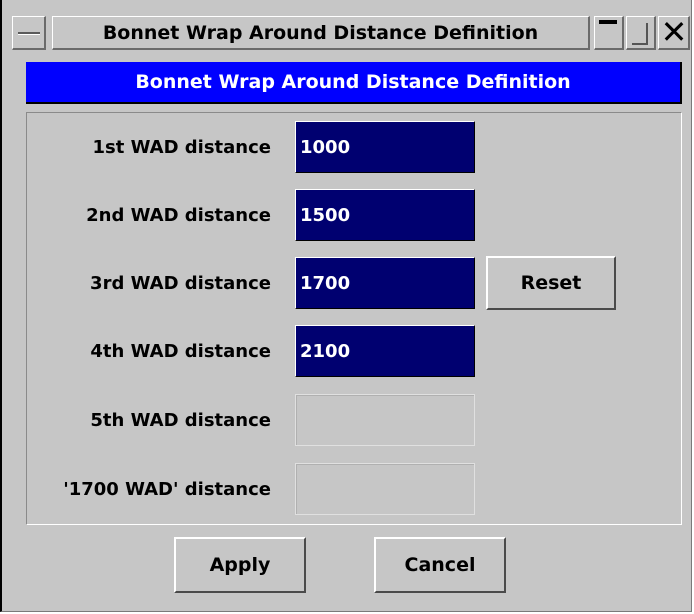  What do you see at coordinates (385, 489) in the screenshot?
I see `wad-1700-input` at bounding box center [385, 489].